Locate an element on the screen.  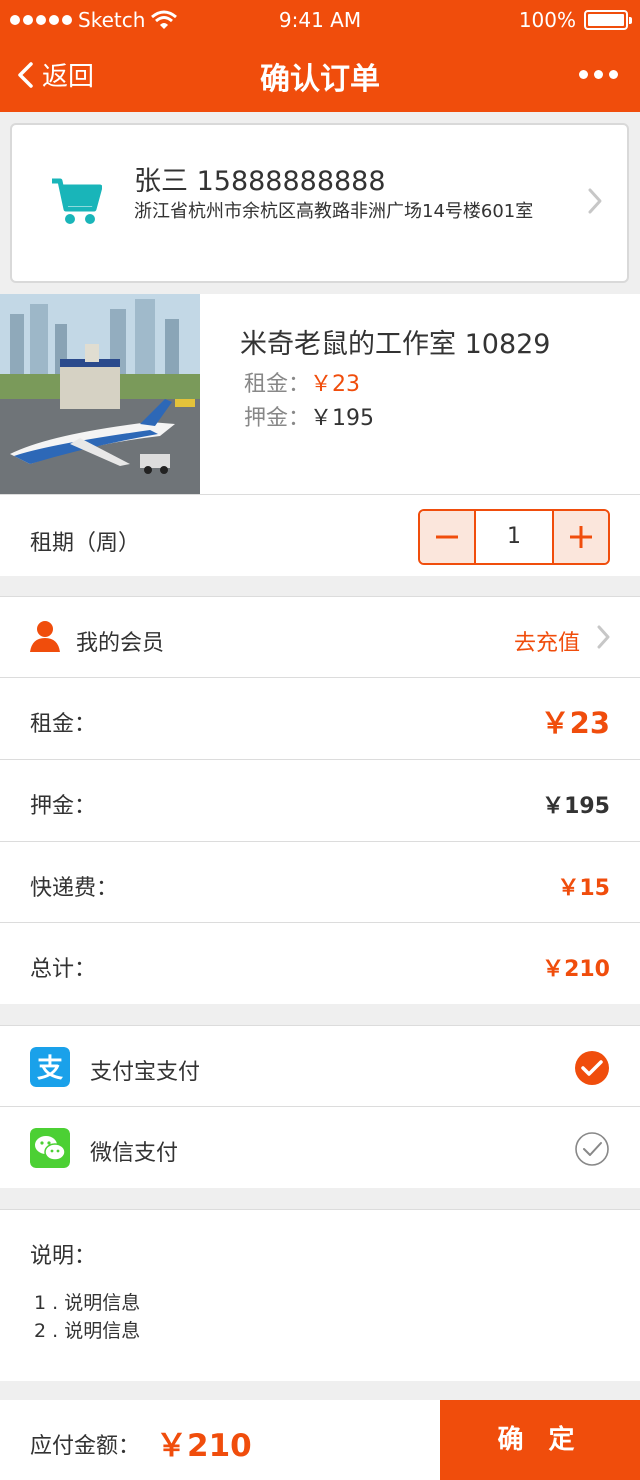
summary-total-label: 总计： is located at coordinates (63, 969).